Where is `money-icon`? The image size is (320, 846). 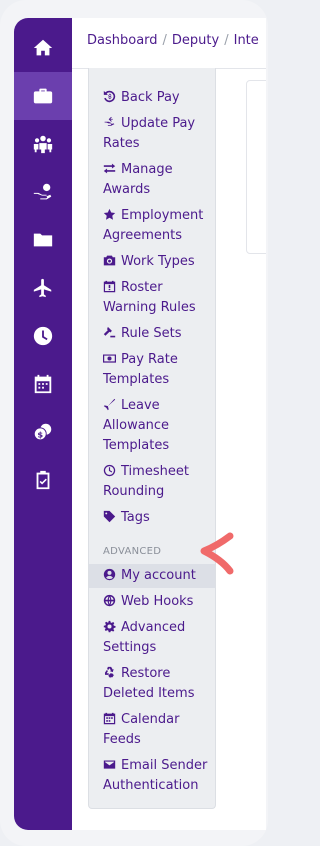 money-icon is located at coordinates (111, 359).